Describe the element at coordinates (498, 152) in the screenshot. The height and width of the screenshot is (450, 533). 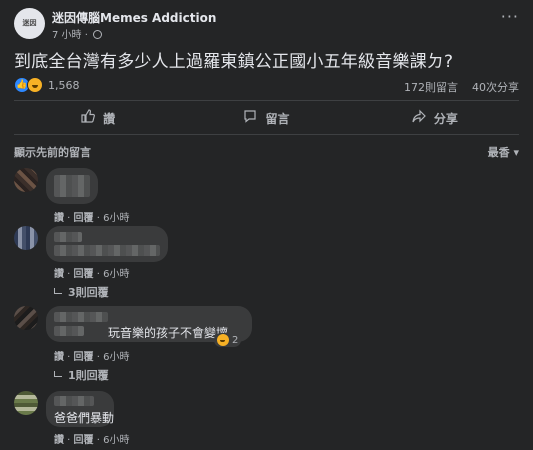
I see `sort-selected-label: 最香` at that location.